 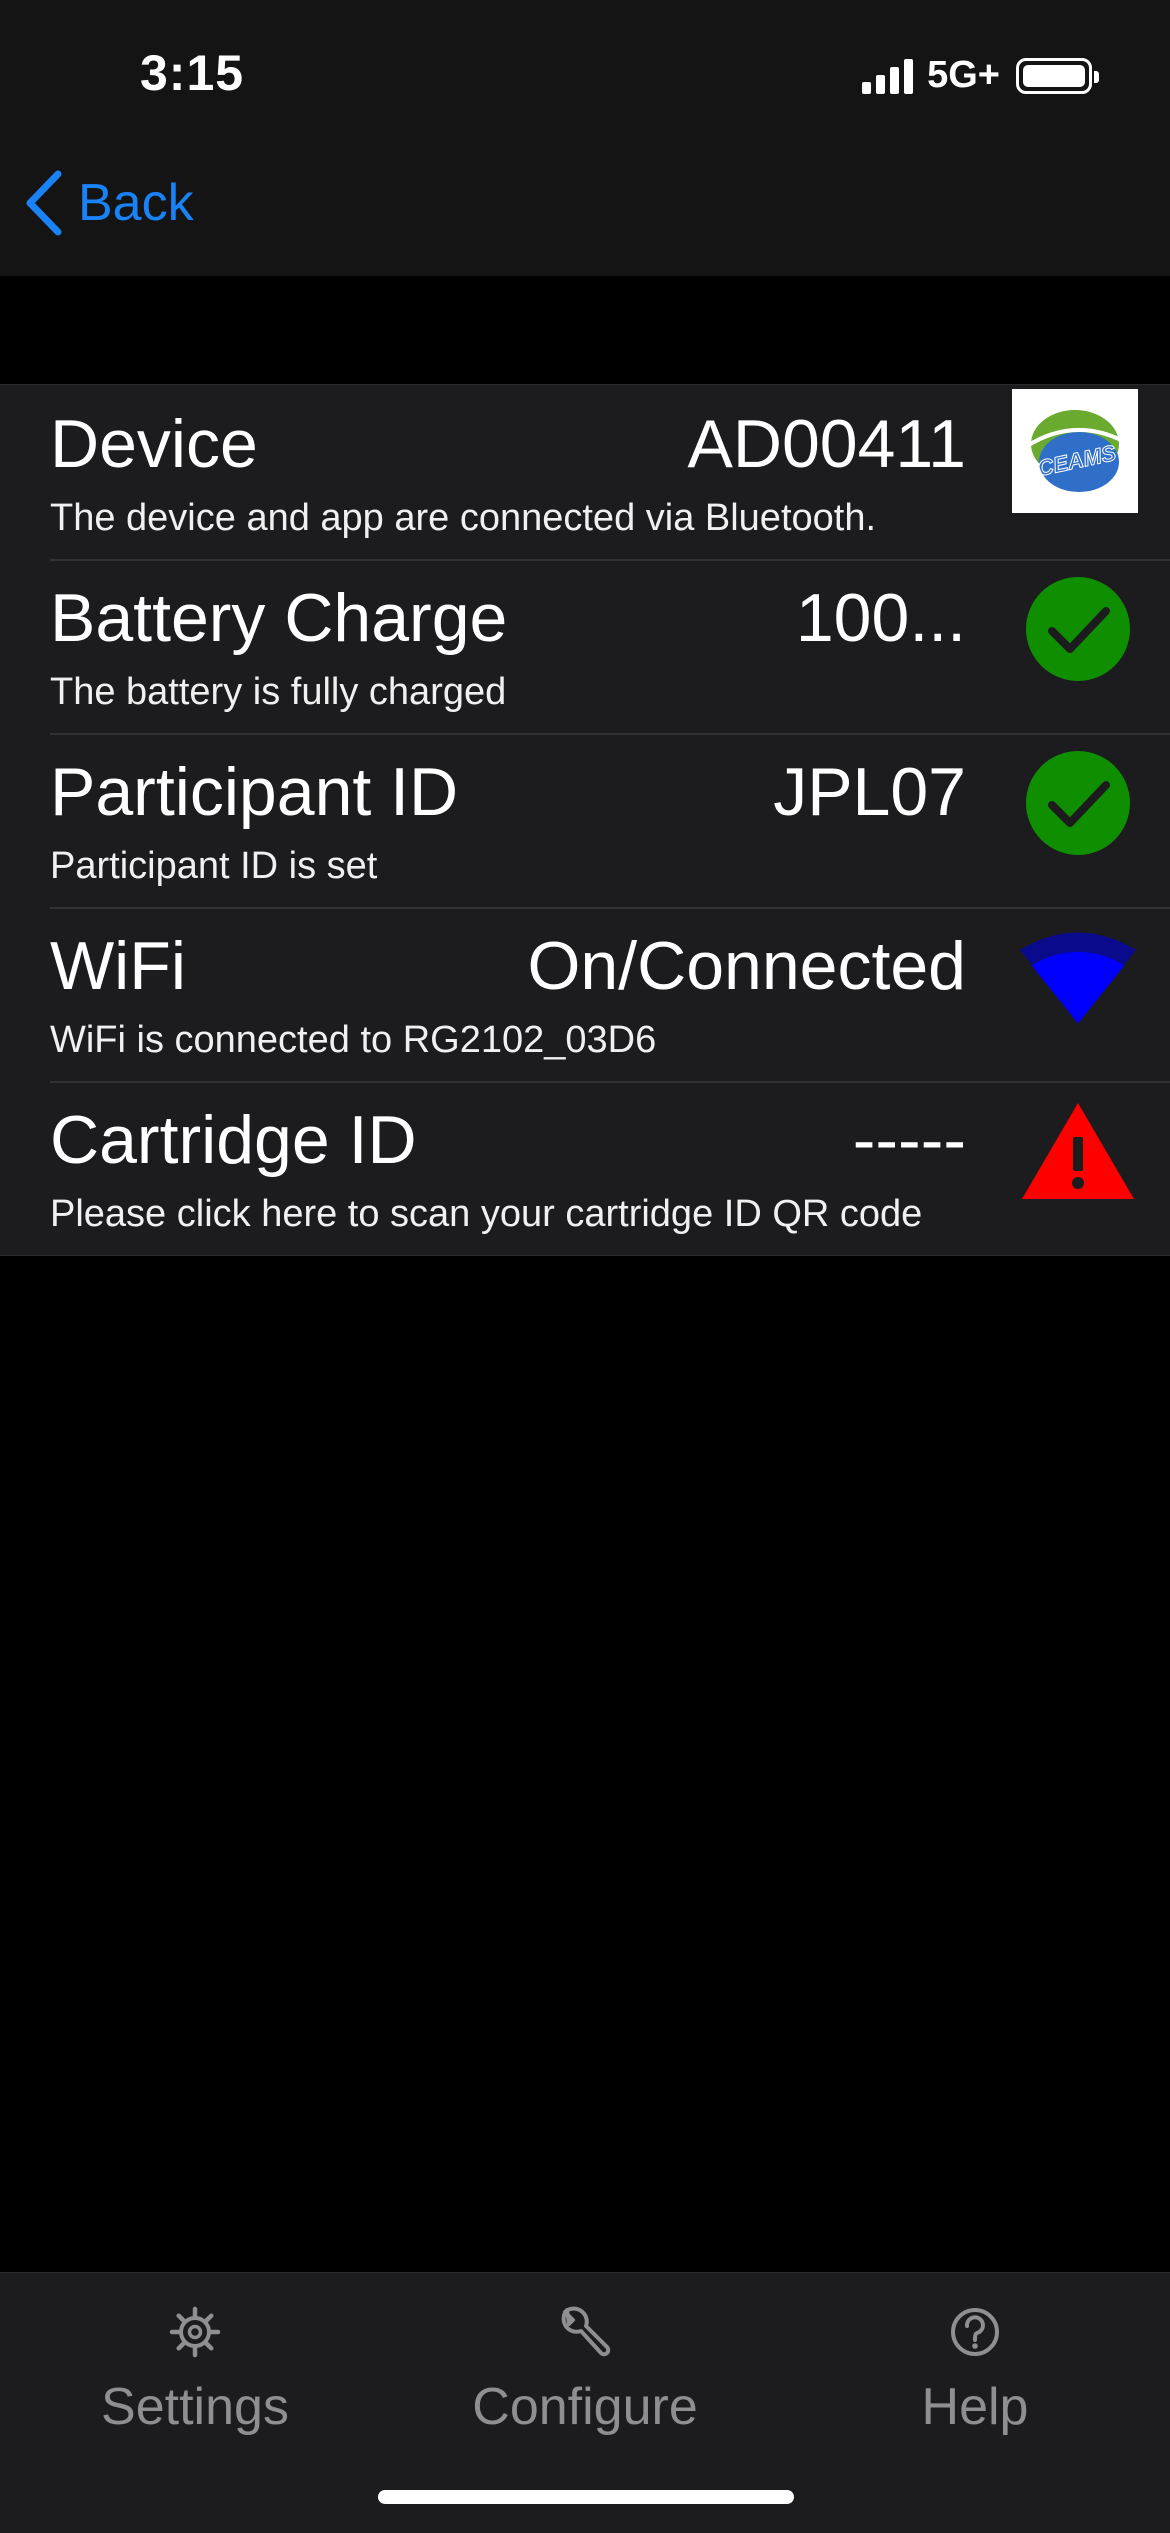 What do you see at coordinates (869, 792) in the screenshot?
I see `row-value: JPL07` at bounding box center [869, 792].